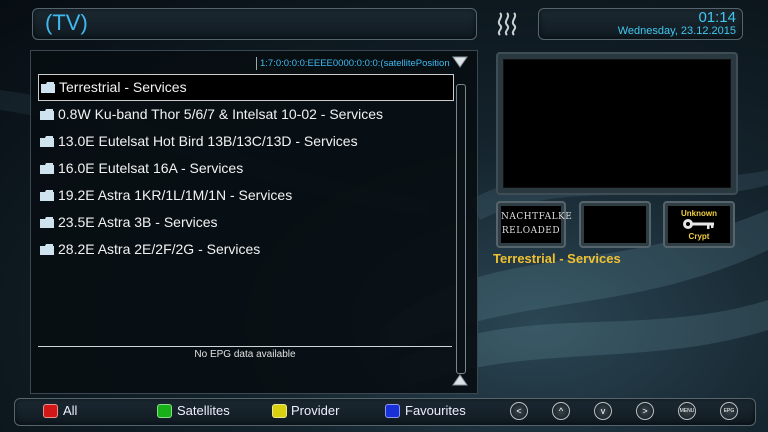 This screenshot has width=768, height=432. Describe the element at coordinates (537, 217) in the screenshot. I see `brand-logo-line1: NACHTFALKE` at that location.